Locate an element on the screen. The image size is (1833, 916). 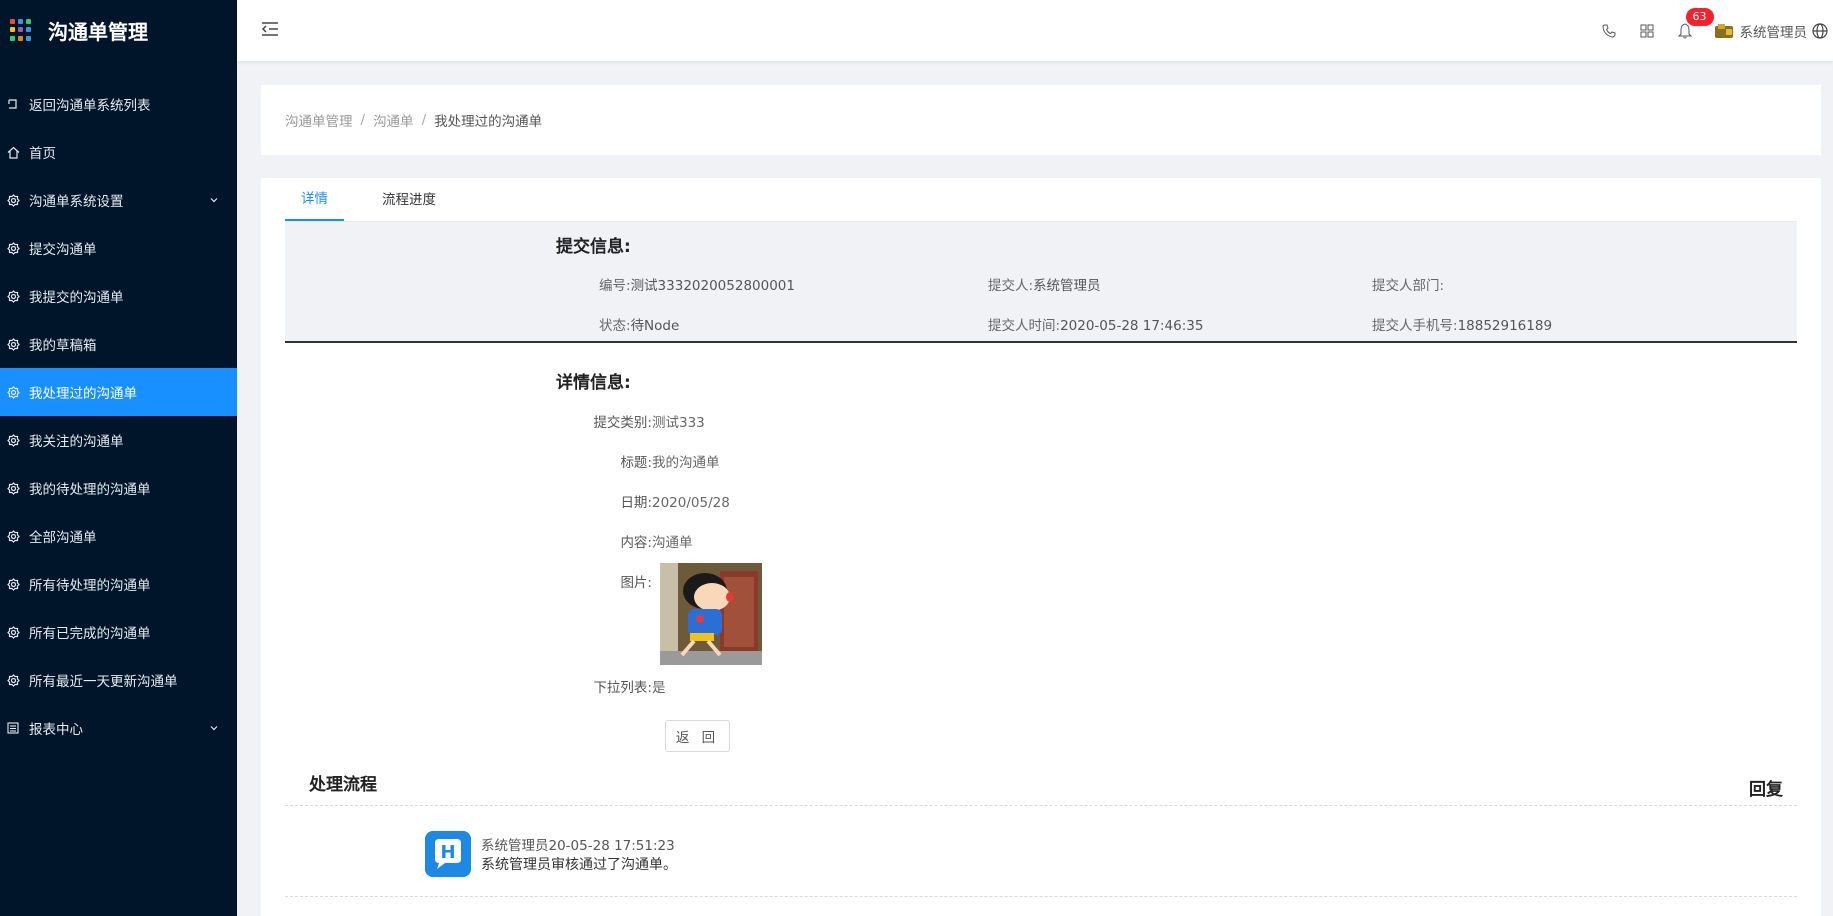
sidebar-item-label: 沟通单系统设置 is located at coordinates (76, 202).